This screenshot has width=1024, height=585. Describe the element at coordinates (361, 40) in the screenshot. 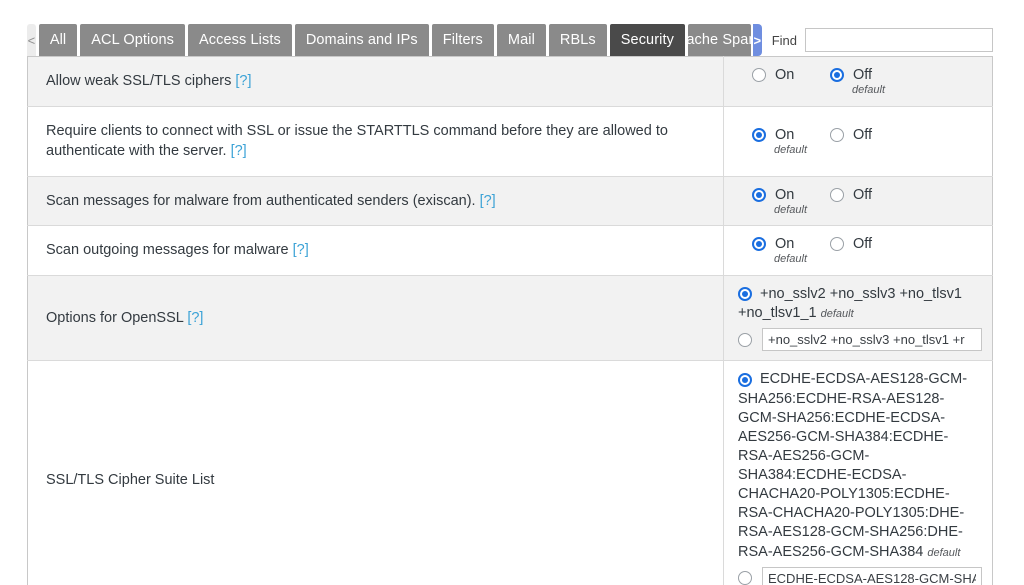

I see `tab-domains-and-ips: Domains and IPs` at that location.